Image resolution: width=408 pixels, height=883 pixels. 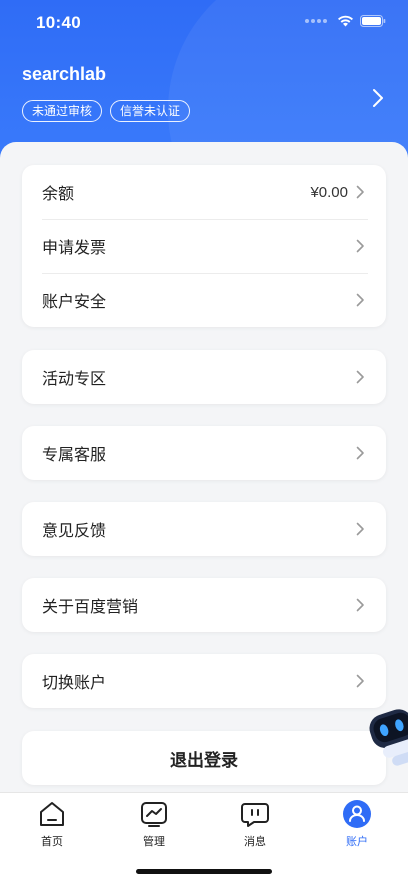 What do you see at coordinates (316, 21) in the screenshot?
I see `signal-icon` at bounding box center [316, 21].